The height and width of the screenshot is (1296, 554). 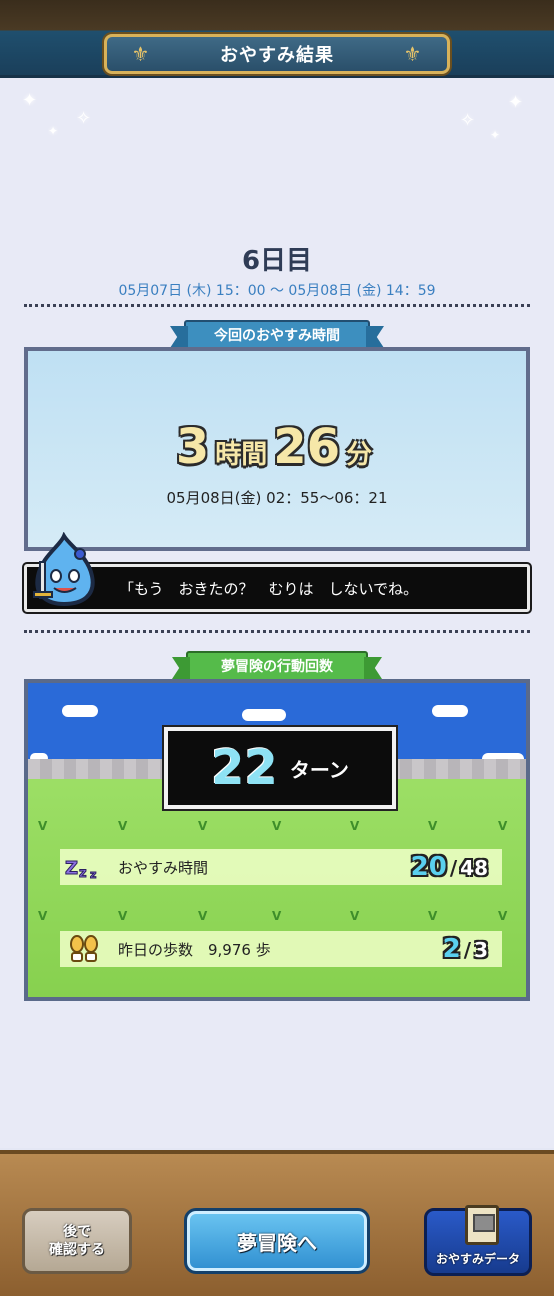 What do you see at coordinates (477, 1259) in the screenshot?
I see `sleep-data-label: おやすみデータ` at bounding box center [477, 1259].